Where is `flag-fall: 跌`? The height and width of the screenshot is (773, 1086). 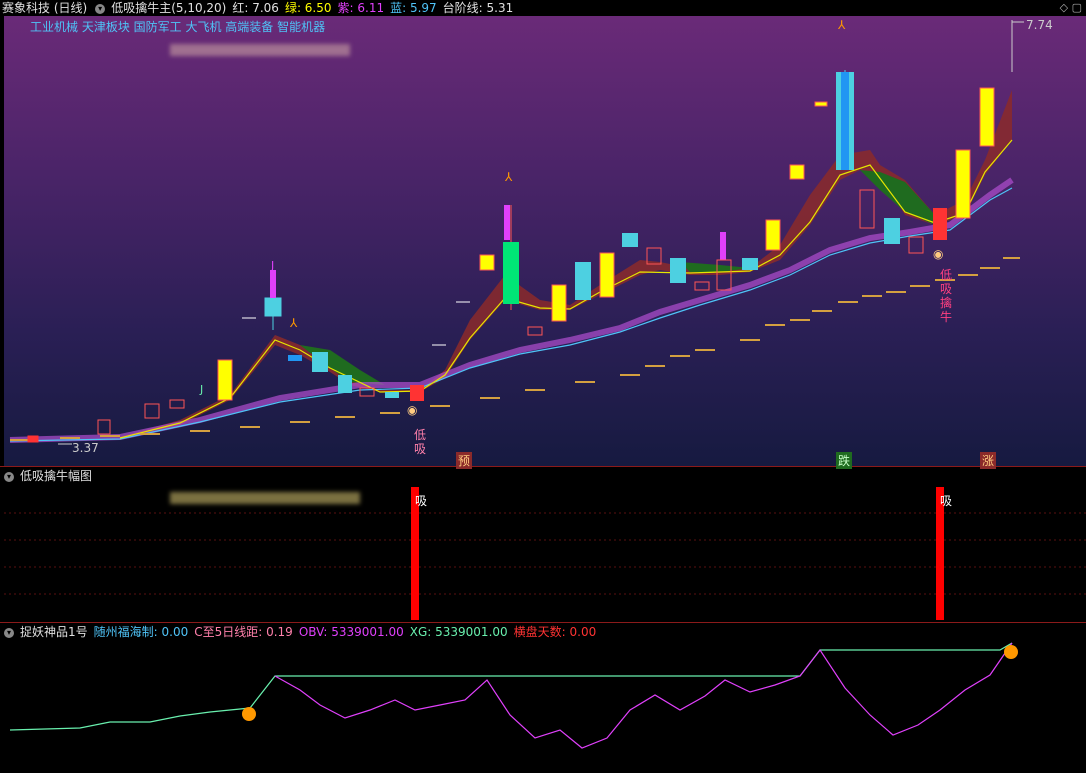 flag-fall: 跌 is located at coordinates (844, 460).